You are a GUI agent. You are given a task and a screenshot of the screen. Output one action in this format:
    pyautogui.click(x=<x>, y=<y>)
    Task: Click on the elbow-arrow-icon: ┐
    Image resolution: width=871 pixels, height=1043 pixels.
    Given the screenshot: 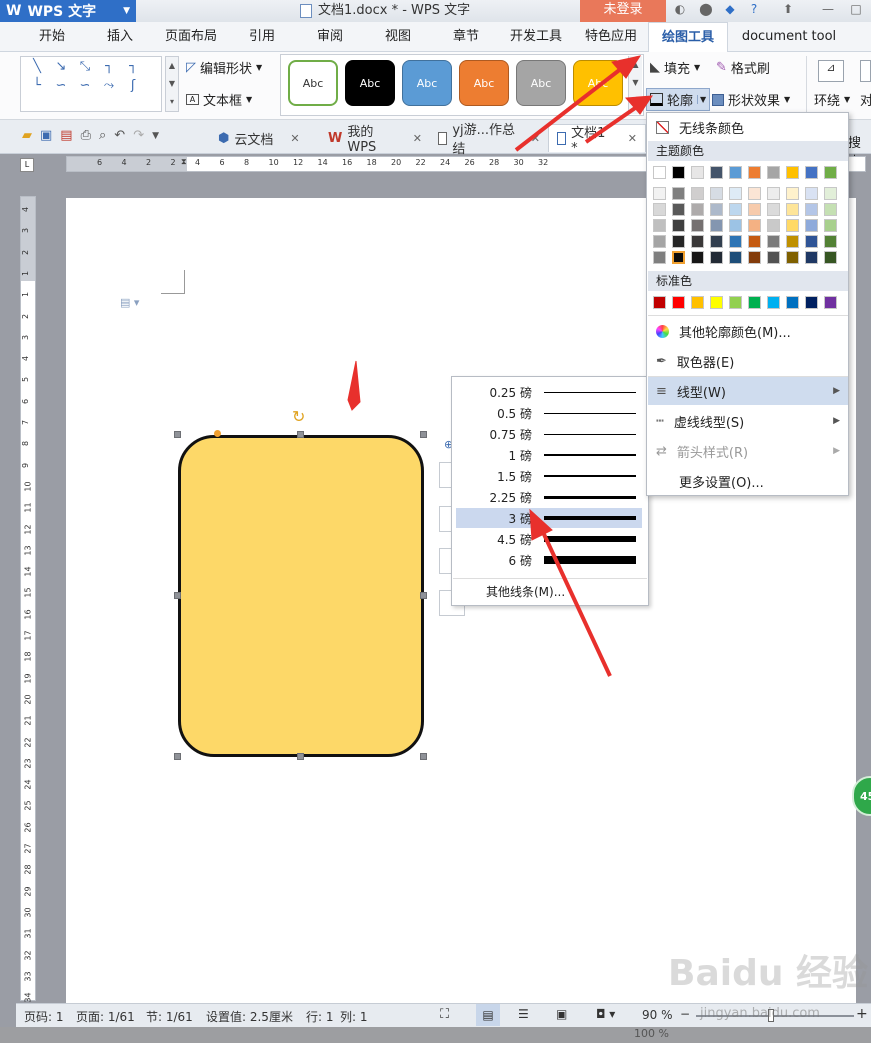 What is the action you would take?
    pyautogui.click(x=133, y=66)
    